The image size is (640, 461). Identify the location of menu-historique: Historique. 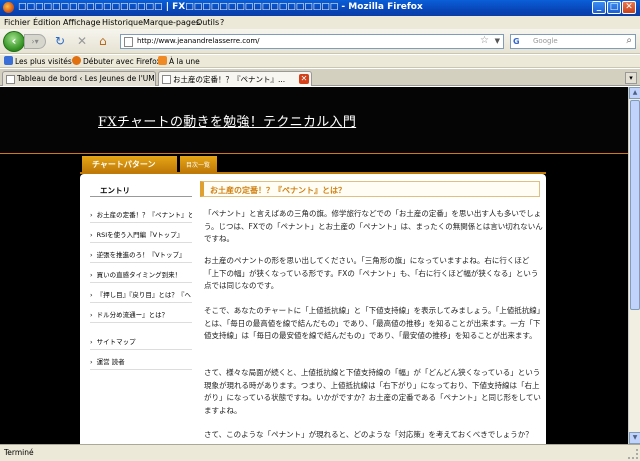
(122, 22).